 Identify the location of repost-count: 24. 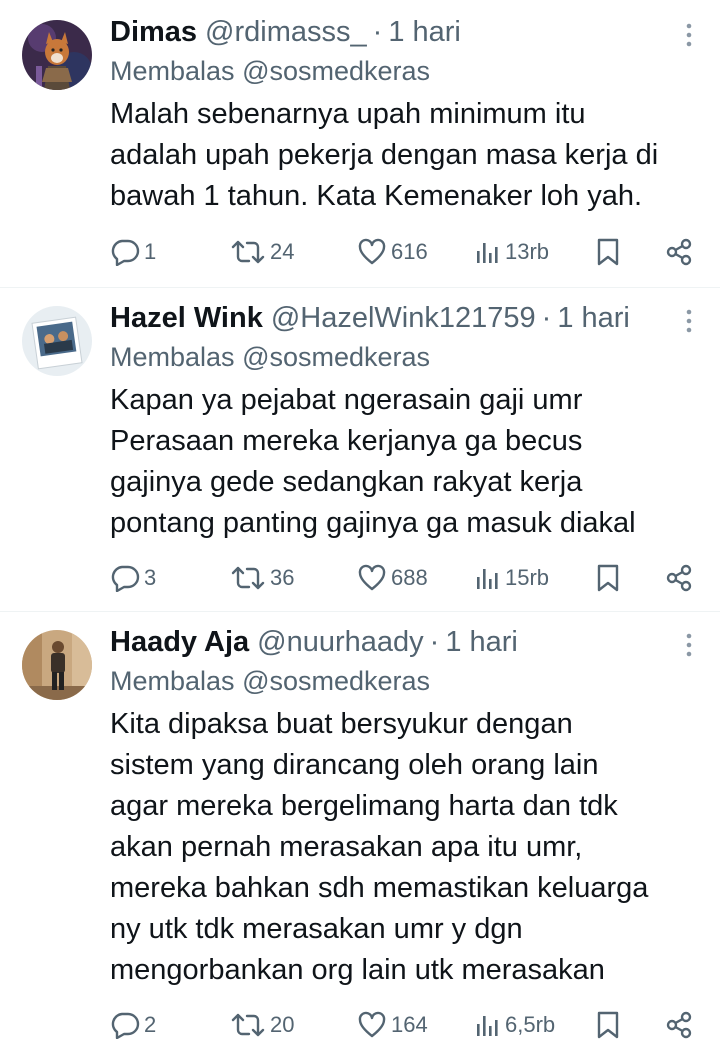
(282, 251).